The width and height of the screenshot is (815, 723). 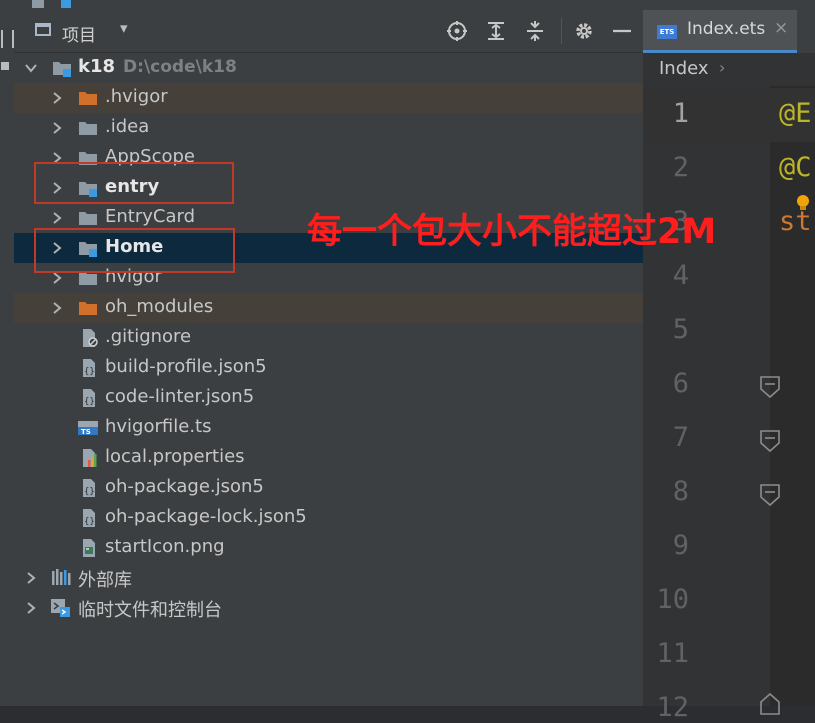 I want to click on minimize-icon, so click(x=622, y=31).